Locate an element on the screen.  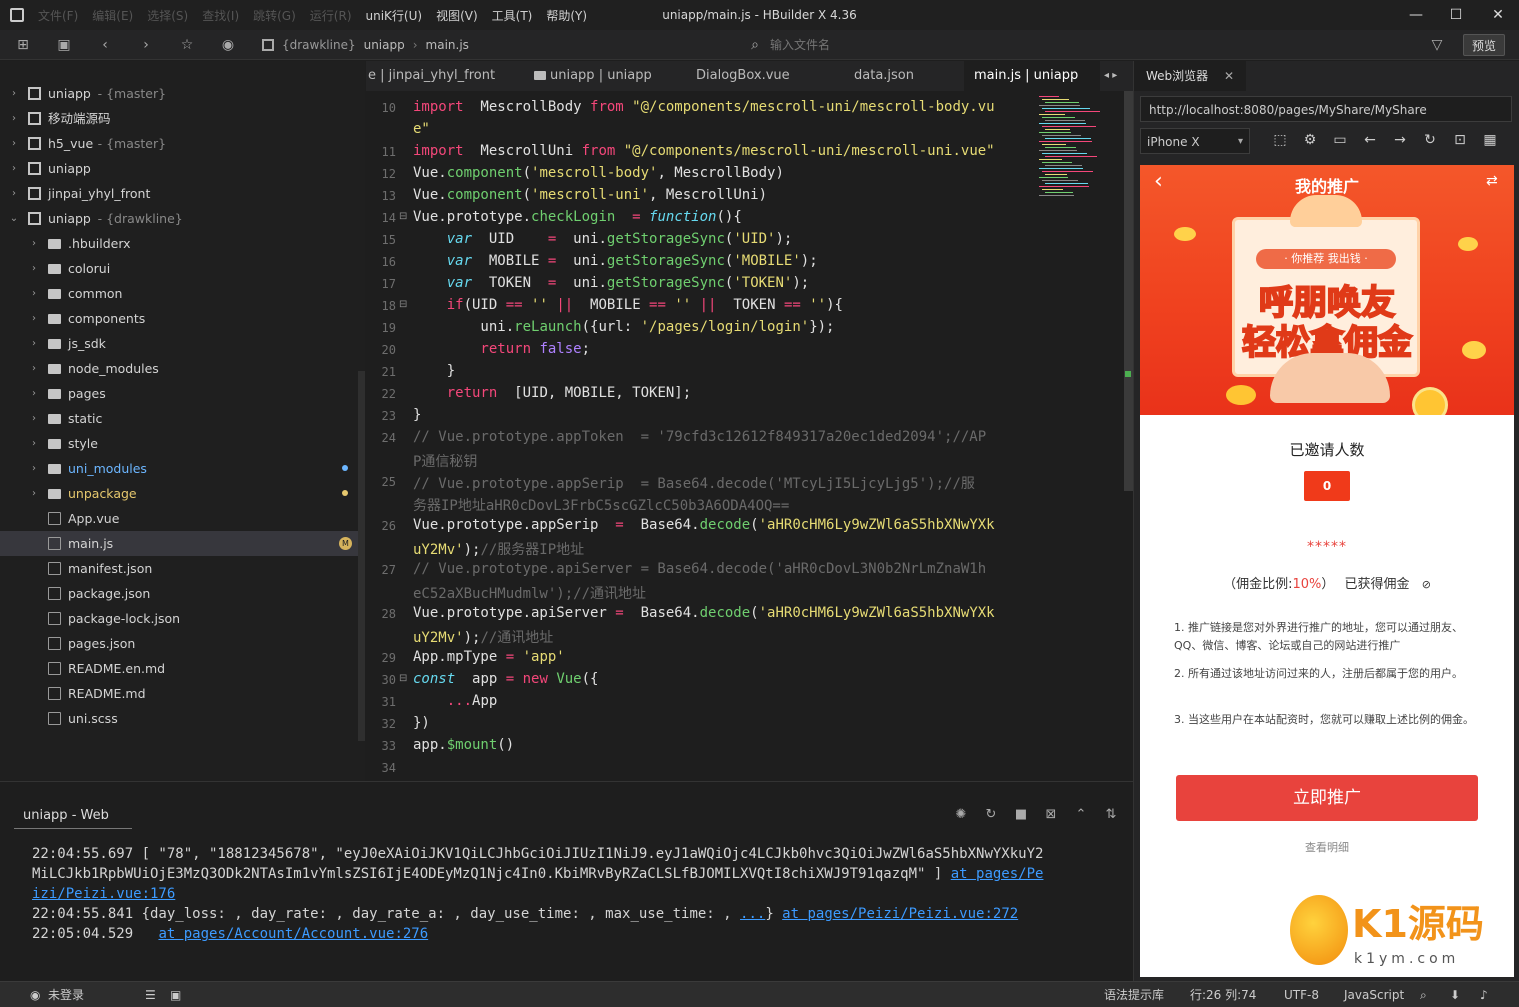
source-link: at pages/Peizi/Peizi.vue:272 is located at coordinates (900, 914).